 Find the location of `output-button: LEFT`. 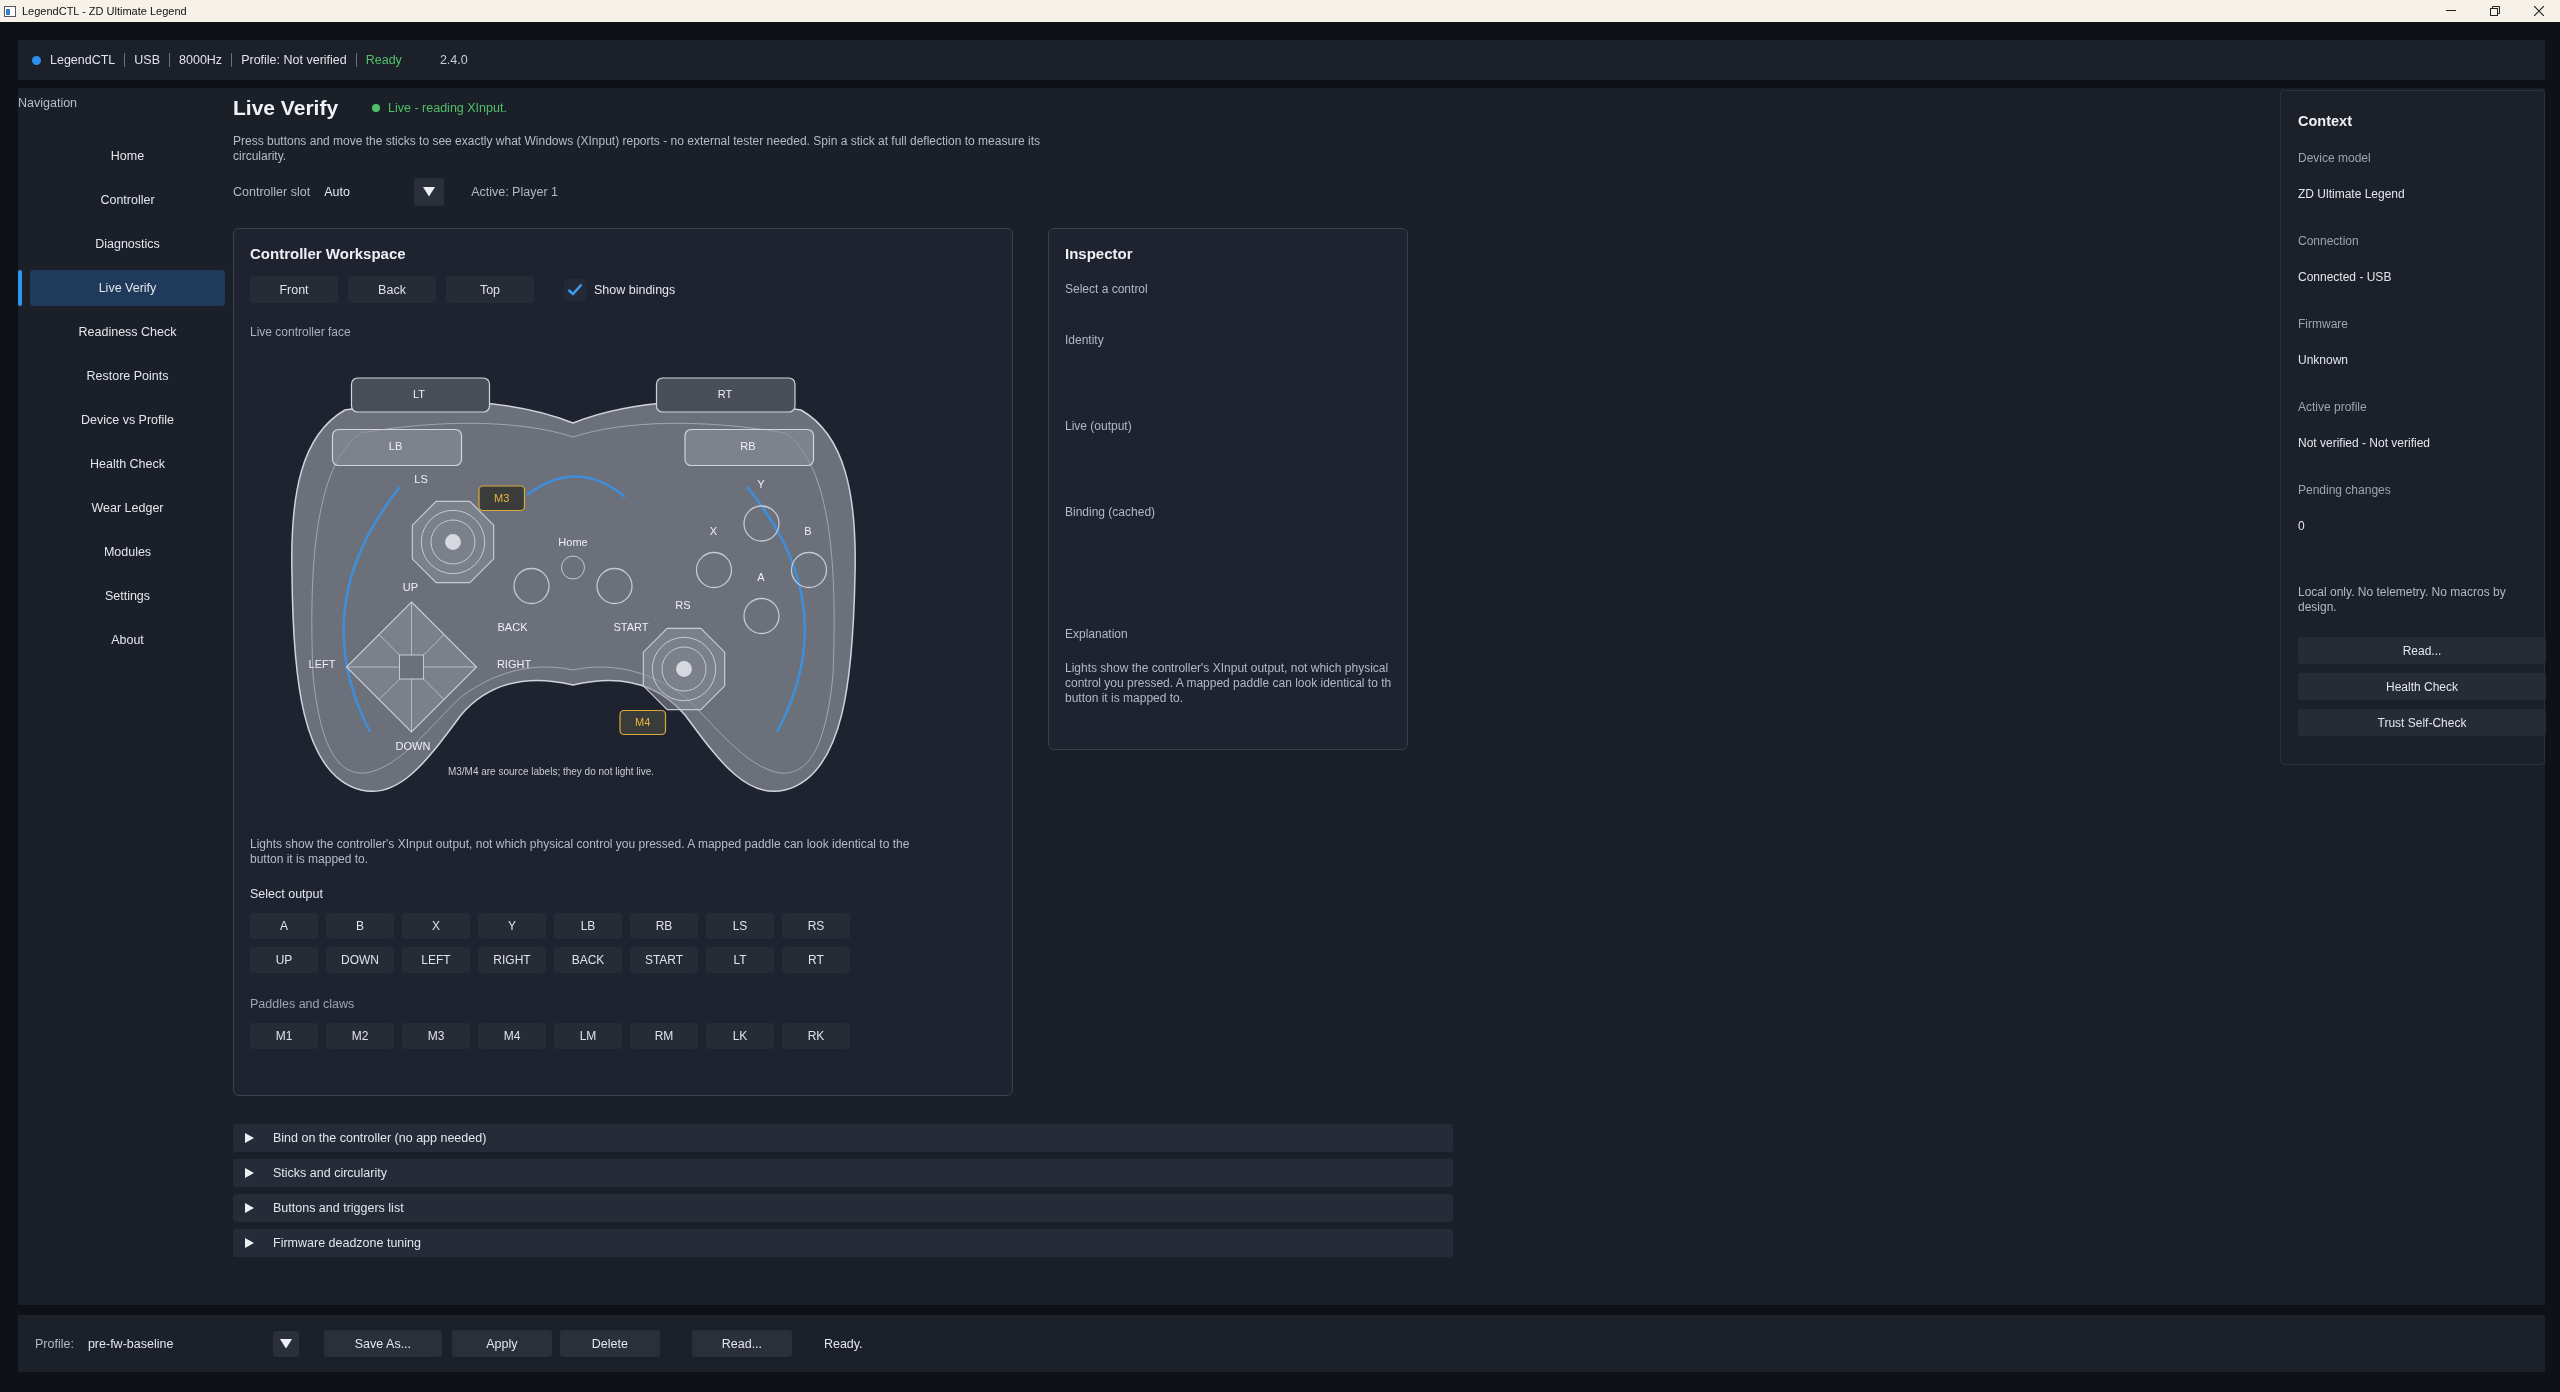

output-button: LEFT is located at coordinates (436, 960).